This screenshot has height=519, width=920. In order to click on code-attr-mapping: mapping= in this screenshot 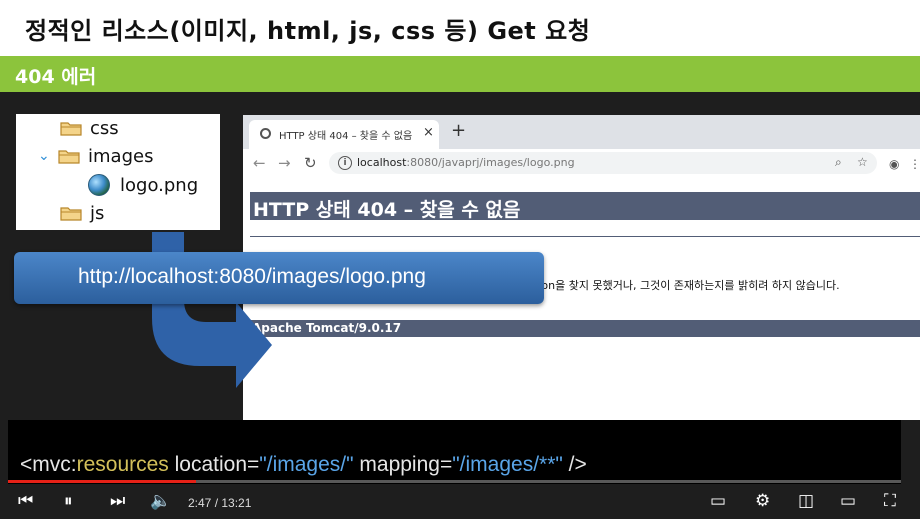, I will do `click(403, 464)`.